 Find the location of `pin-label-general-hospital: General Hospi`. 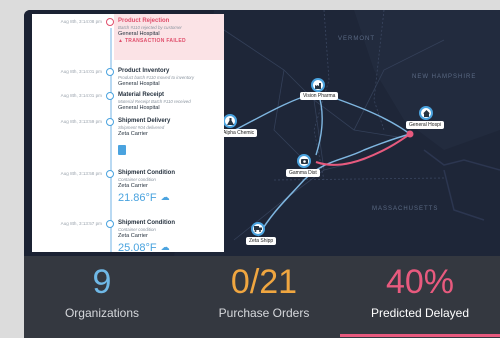

pin-label-general-hospital: General Hospi is located at coordinates (425, 125).